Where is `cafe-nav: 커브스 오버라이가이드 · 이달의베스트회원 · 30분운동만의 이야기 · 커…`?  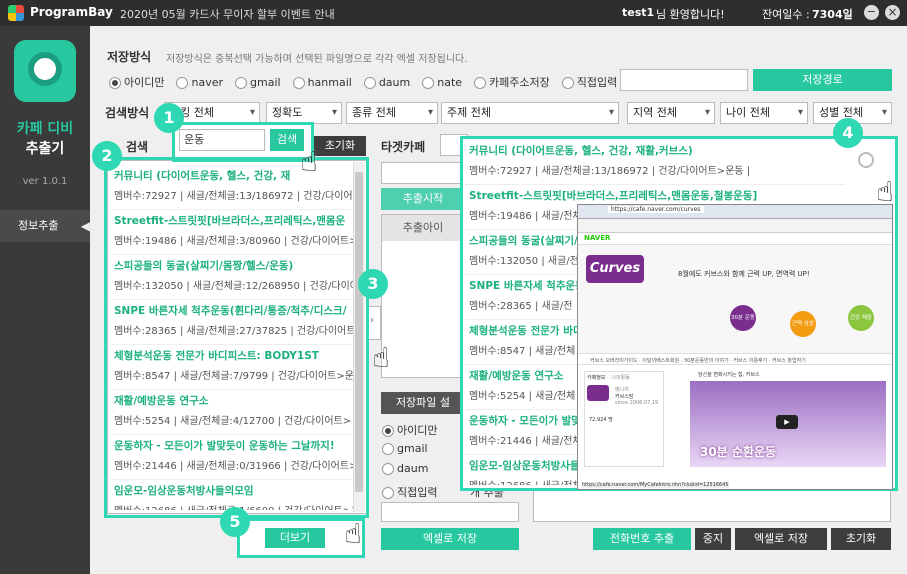 cafe-nav: 커브스 오버라이가이드 · 이달의베스트회원 · 30분운동만의 이야기 · 커… is located at coordinates (735, 359).